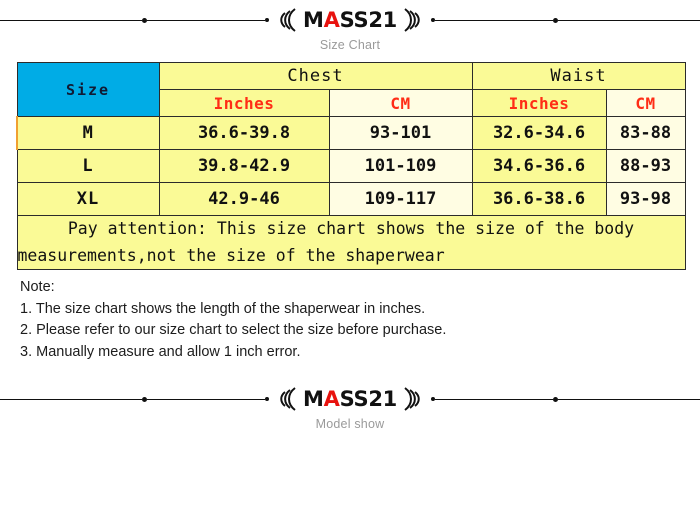 The height and width of the screenshot is (513, 700). I want to click on cell-chest-inches-m: 36.6-39.8, so click(244, 133).